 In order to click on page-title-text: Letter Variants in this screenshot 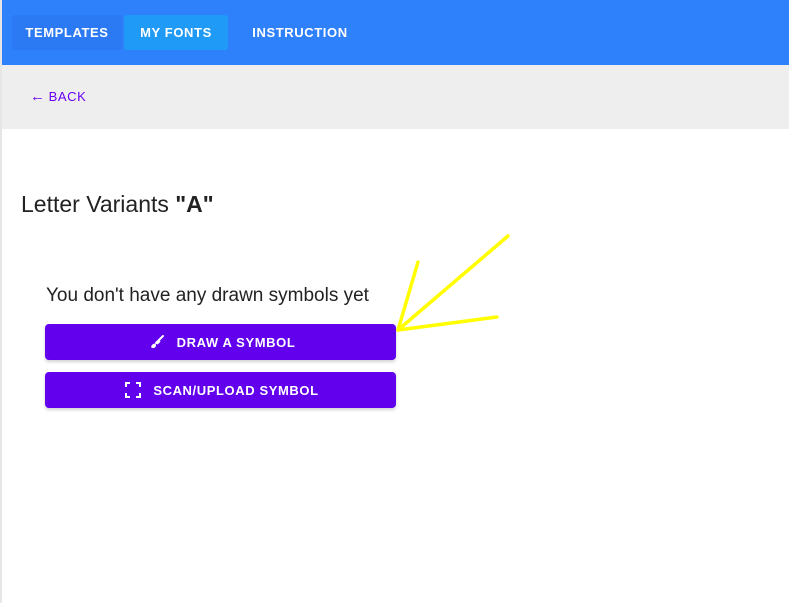, I will do `click(98, 204)`.